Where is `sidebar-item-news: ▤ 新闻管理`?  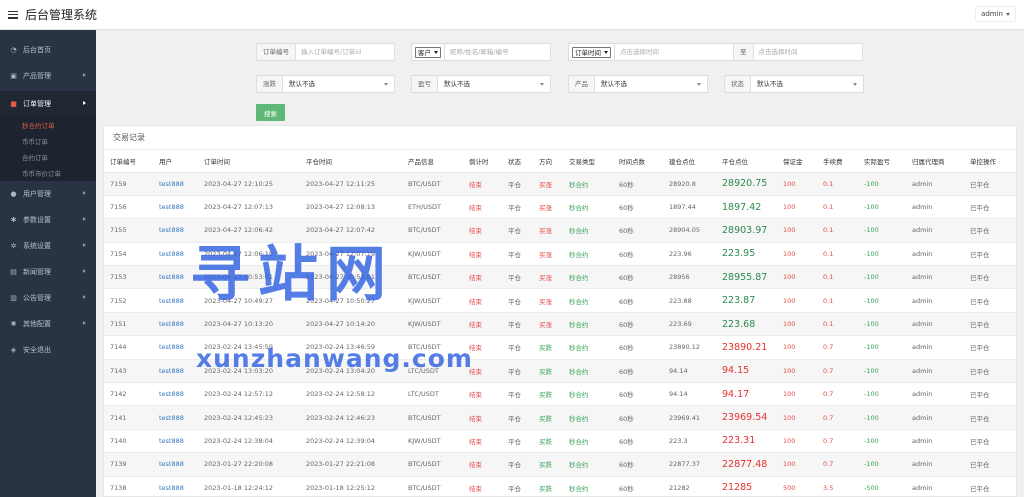 sidebar-item-news: ▤ 新闻管理 is located at coordinates (48, 272).